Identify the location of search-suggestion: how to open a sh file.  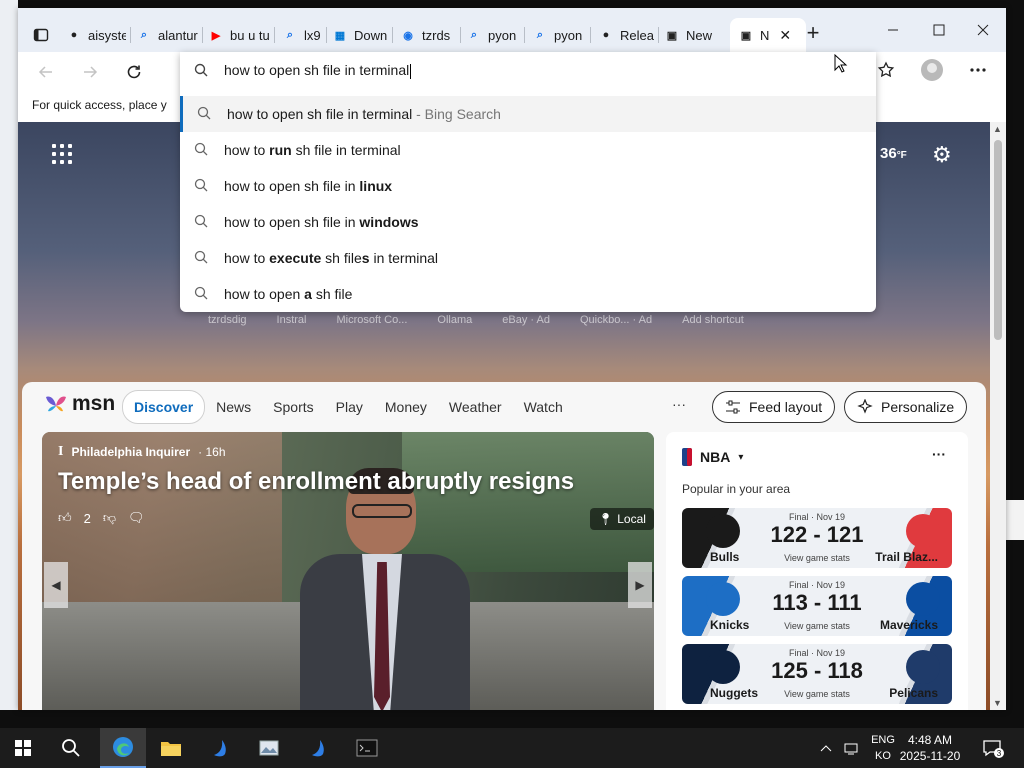
(528, 294).